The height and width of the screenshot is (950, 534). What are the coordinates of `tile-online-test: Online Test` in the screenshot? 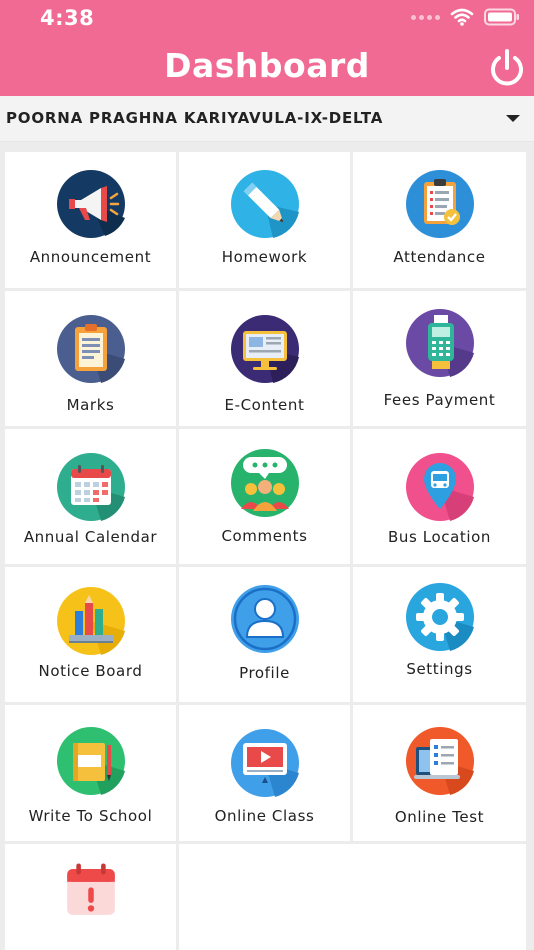 It's located at (439, 773).